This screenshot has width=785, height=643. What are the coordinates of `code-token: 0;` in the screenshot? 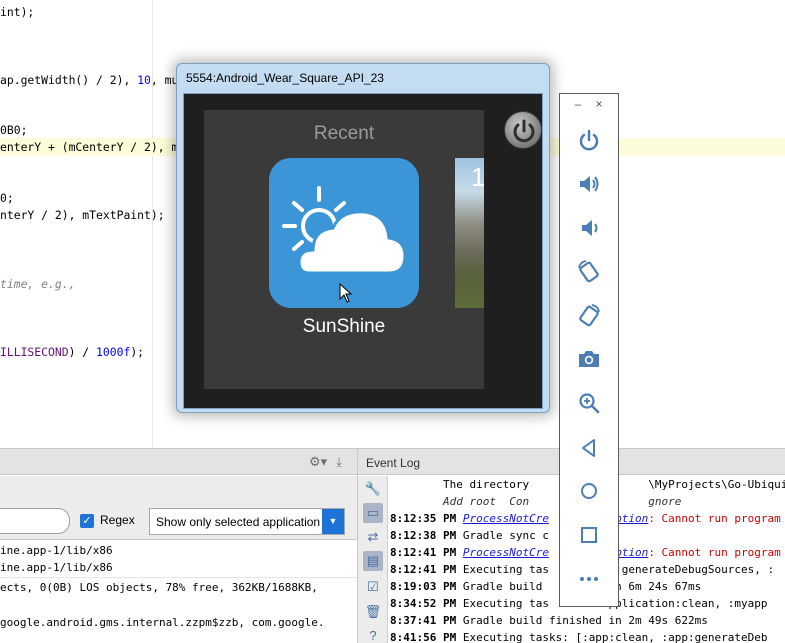 It's located at (7, 198).